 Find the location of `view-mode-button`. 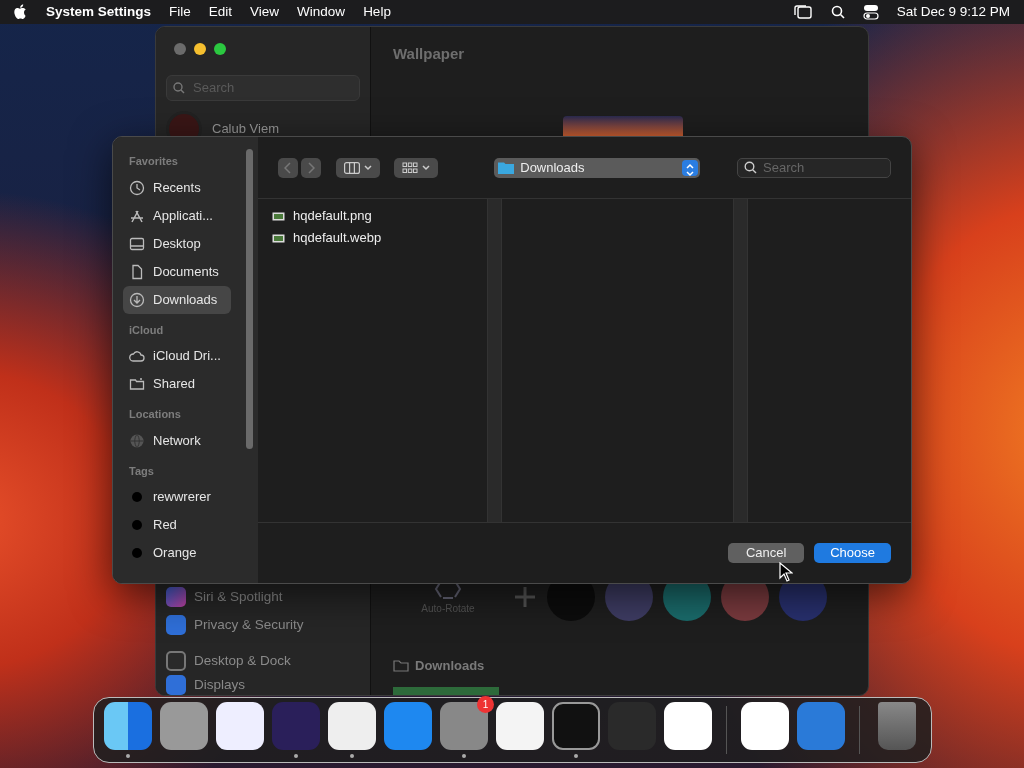

view-mode-button is located at coordinates (357, 167).